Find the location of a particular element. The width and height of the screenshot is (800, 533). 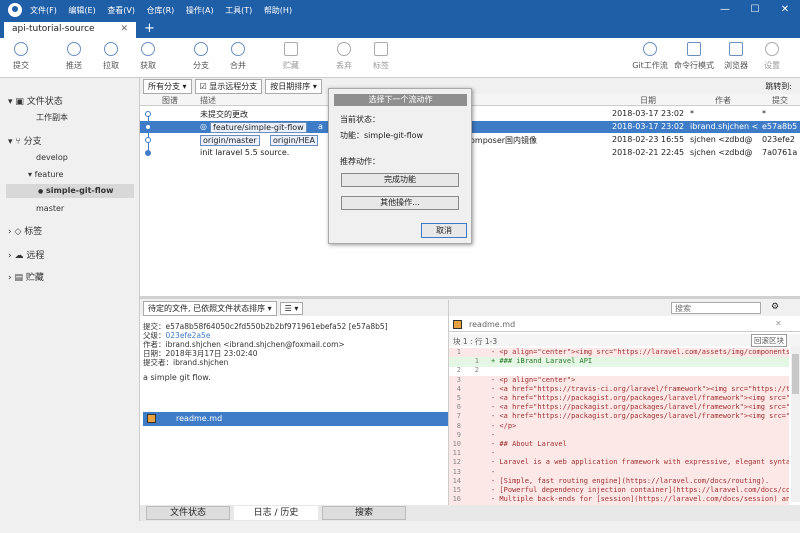

list-view-dropdown: ☰ ▾ is located at coordinates (291, 308).